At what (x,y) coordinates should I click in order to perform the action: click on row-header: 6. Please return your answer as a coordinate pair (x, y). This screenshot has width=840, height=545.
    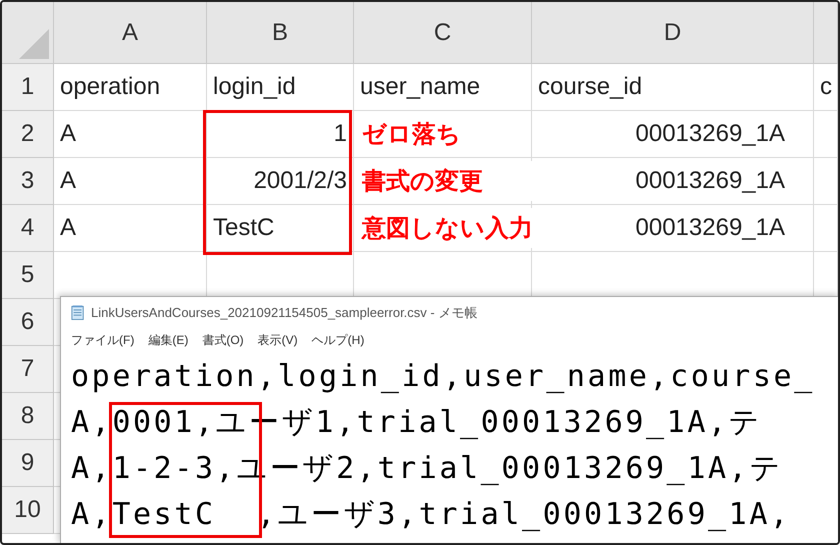
    Looking at the image, I should click on (28, 322).